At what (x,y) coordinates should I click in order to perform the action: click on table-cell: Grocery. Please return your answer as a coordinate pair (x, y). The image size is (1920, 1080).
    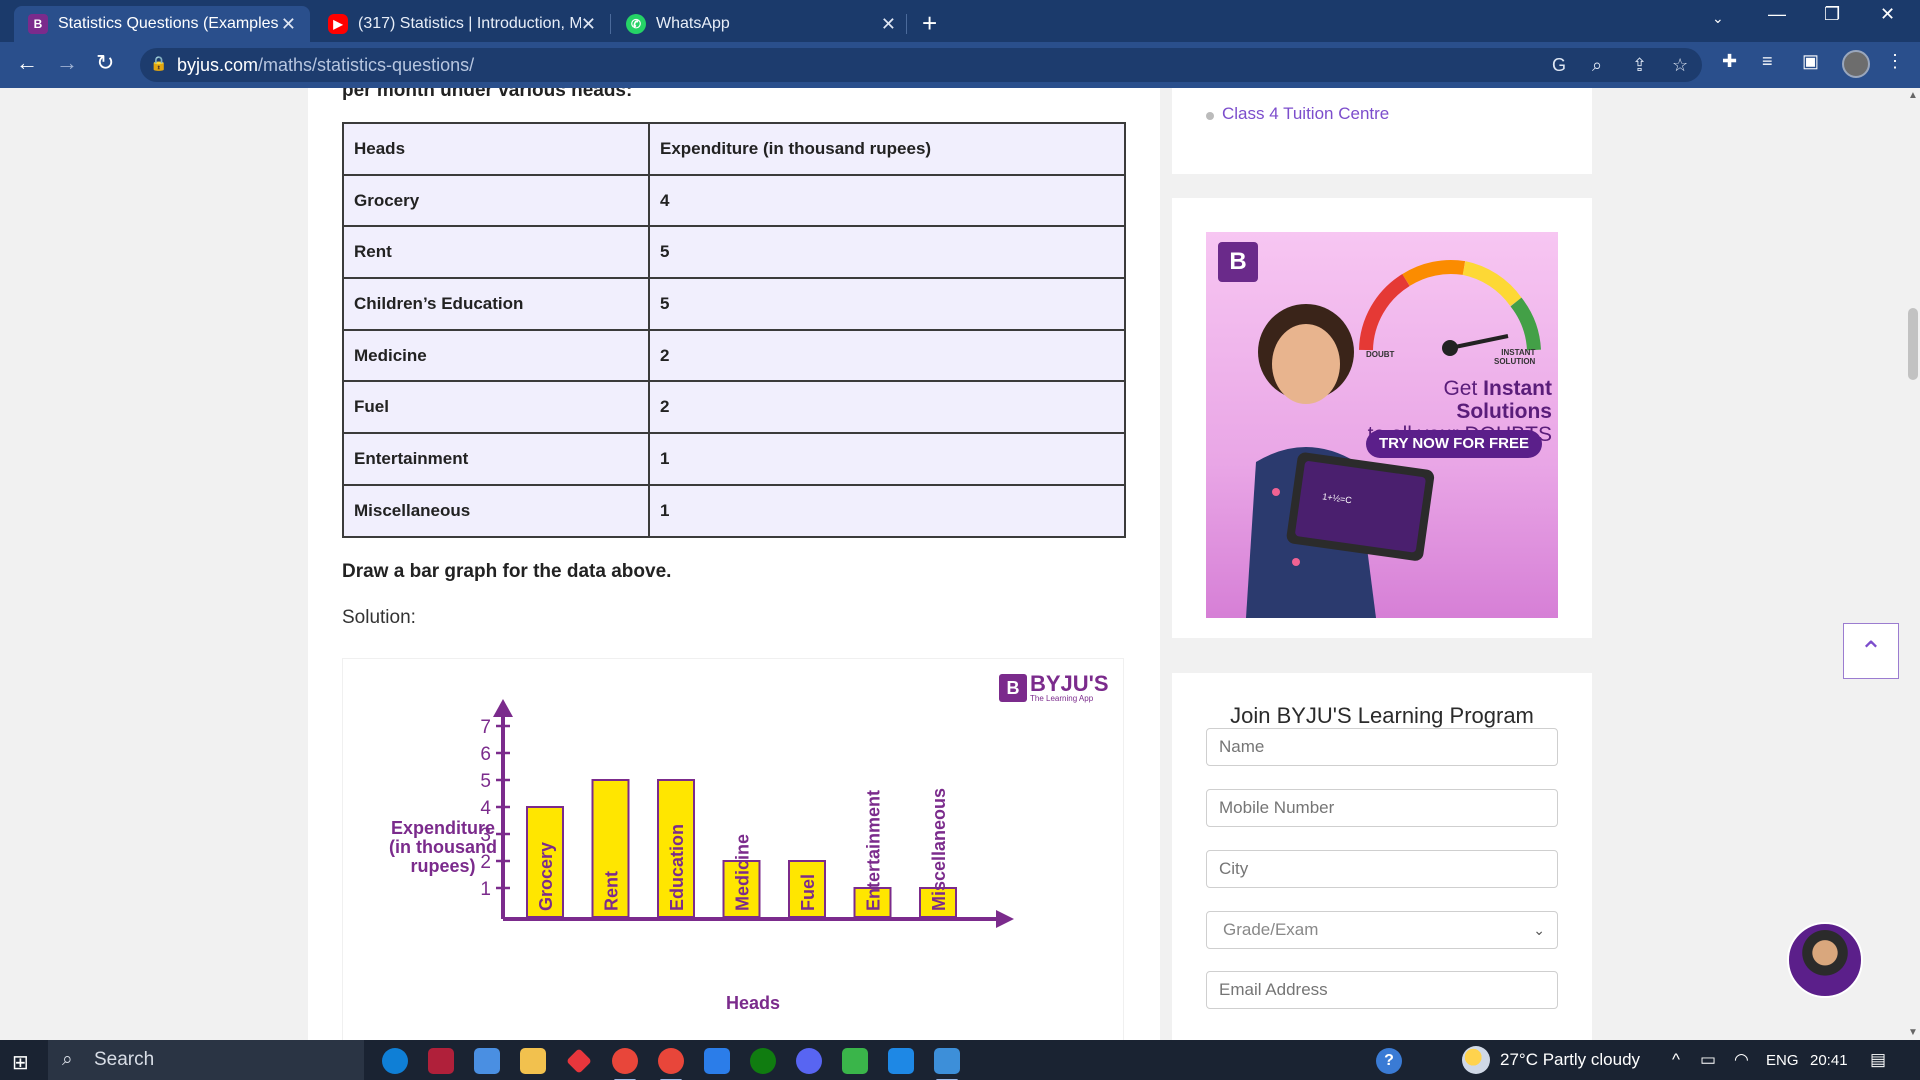
    Looking at the image, I should click on (496, 200).